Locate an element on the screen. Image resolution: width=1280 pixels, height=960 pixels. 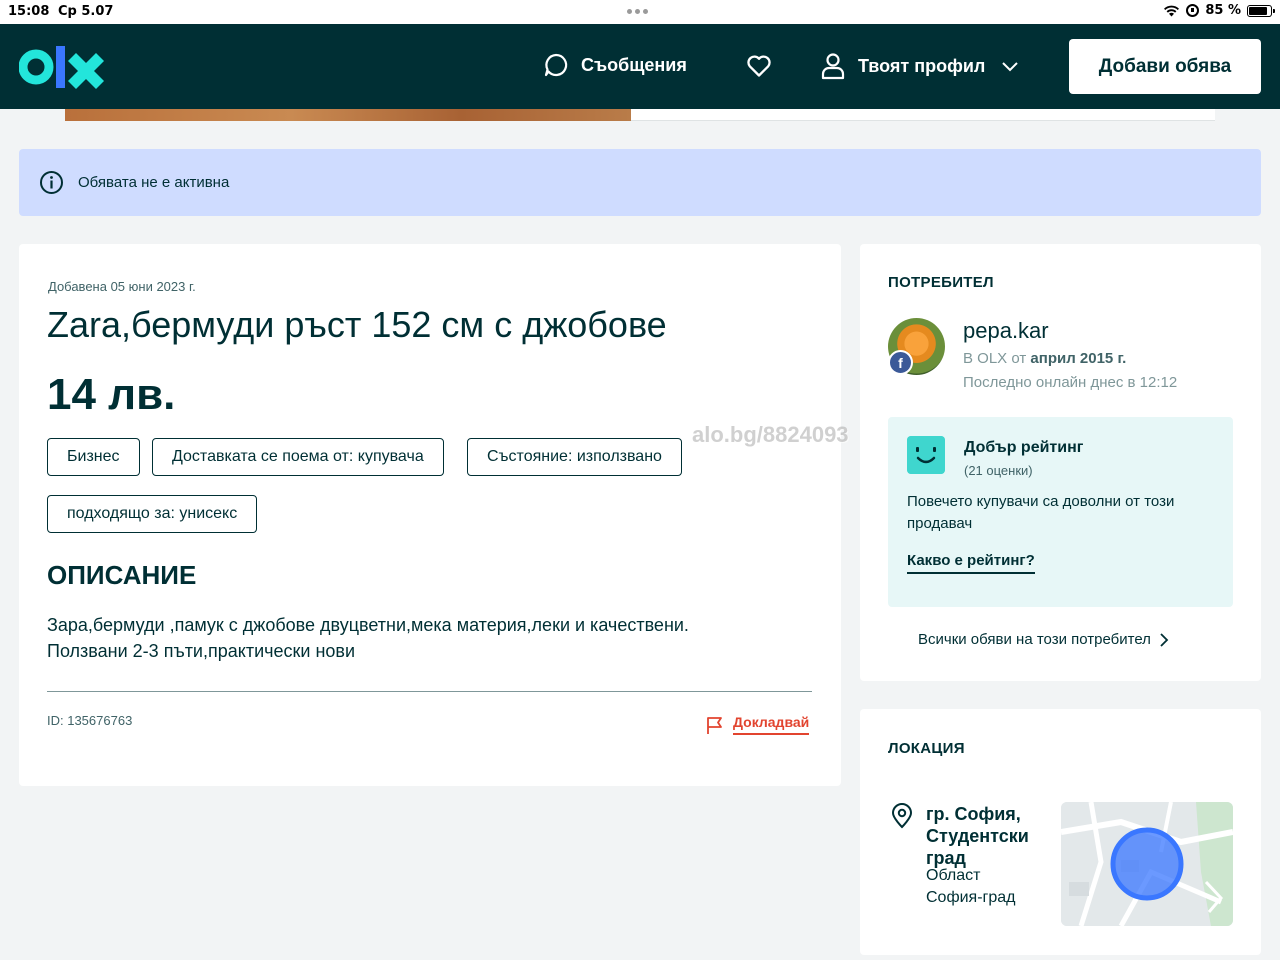
rating-title: Добър рейтинг is located at coordinates (1024, 447).